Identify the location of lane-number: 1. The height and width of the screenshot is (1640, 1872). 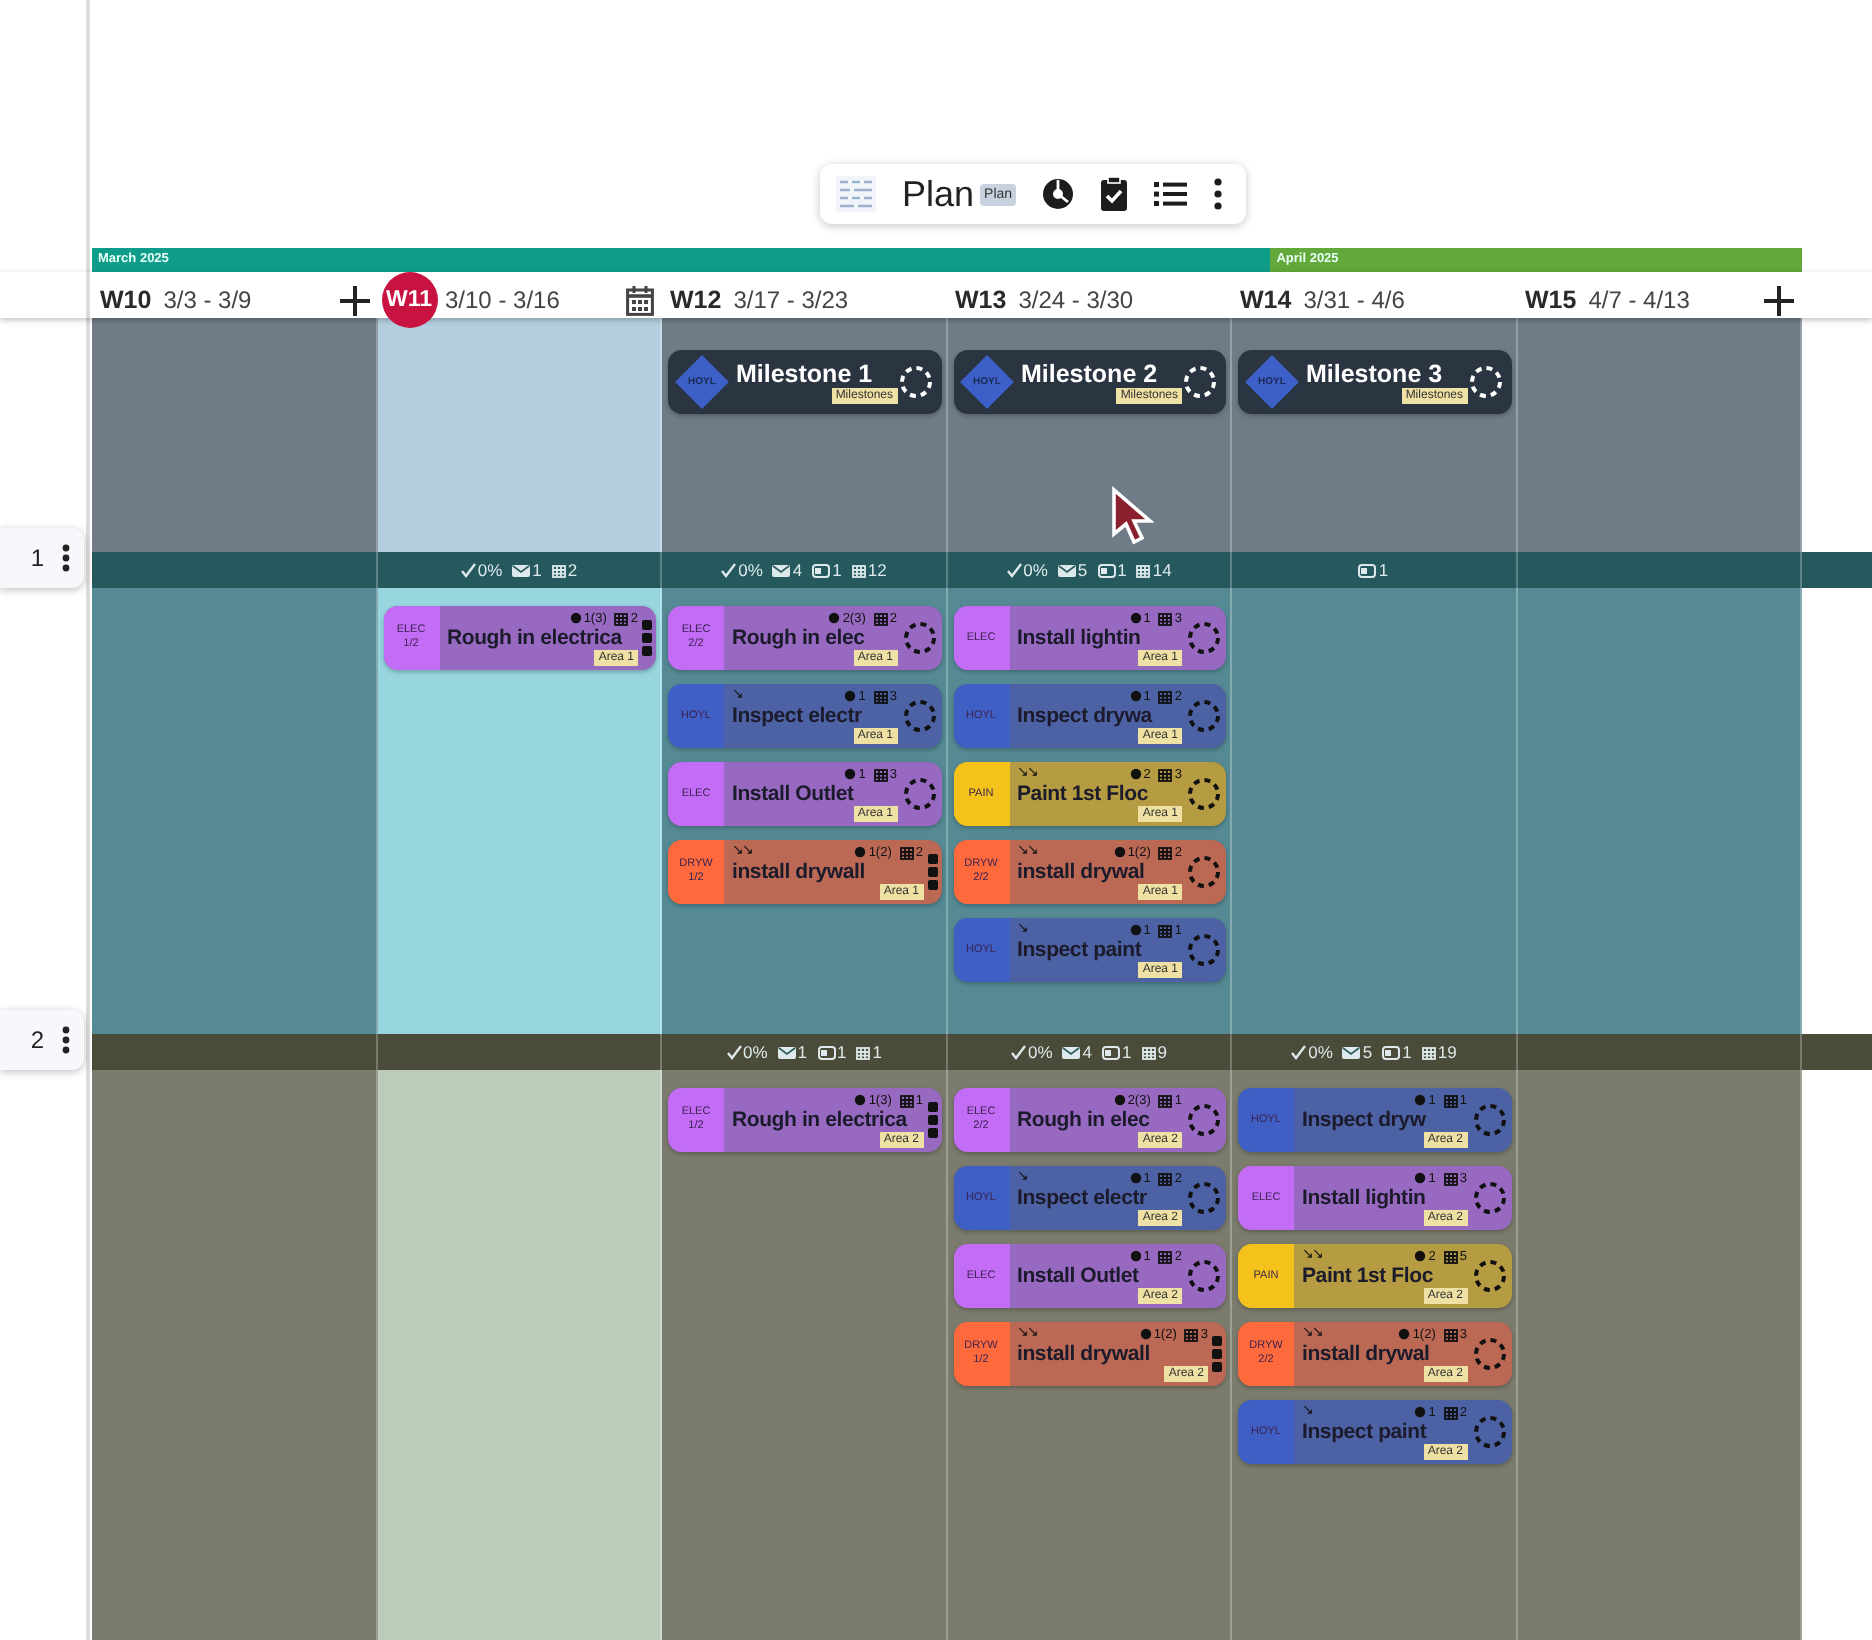
(37, 558).